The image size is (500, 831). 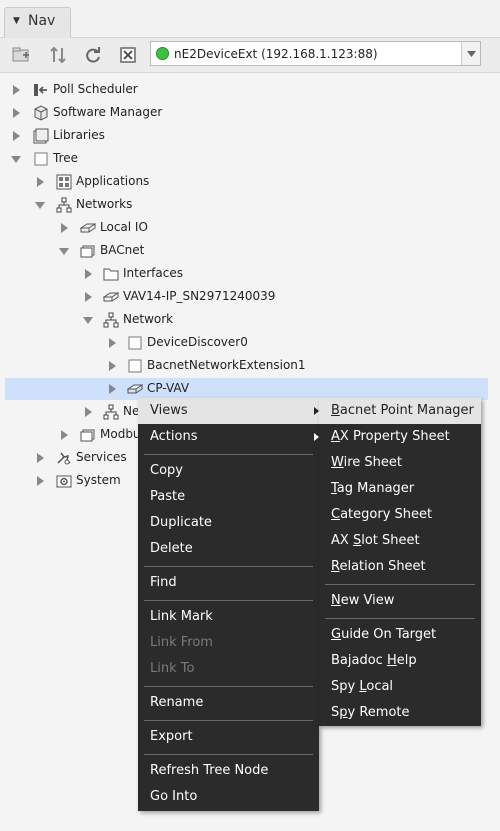 I want to click on applications-icon, so click(x=64, y=182).